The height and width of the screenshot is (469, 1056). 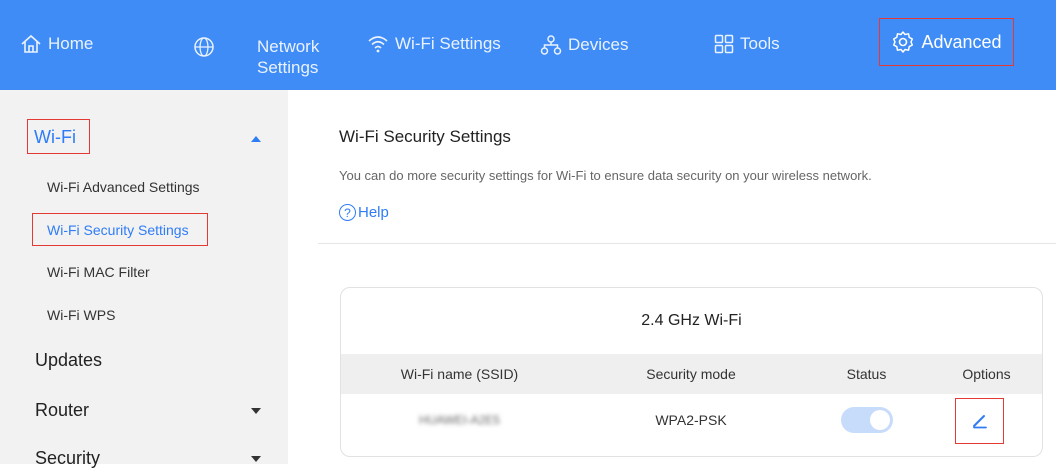 I want to click on ssid-cell: HUAWEI-A2E5, so click(x=459, y=420).